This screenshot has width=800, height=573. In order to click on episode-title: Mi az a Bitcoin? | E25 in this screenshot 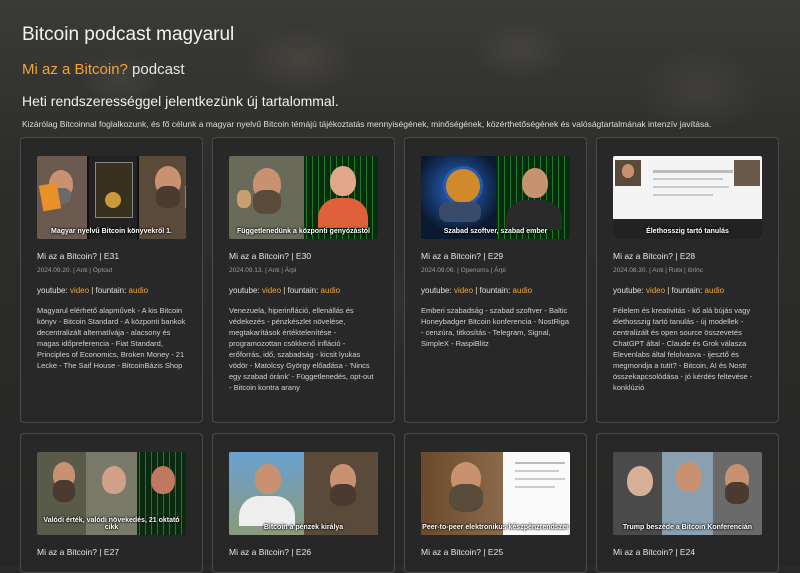, I will do `click(495, 552)`.